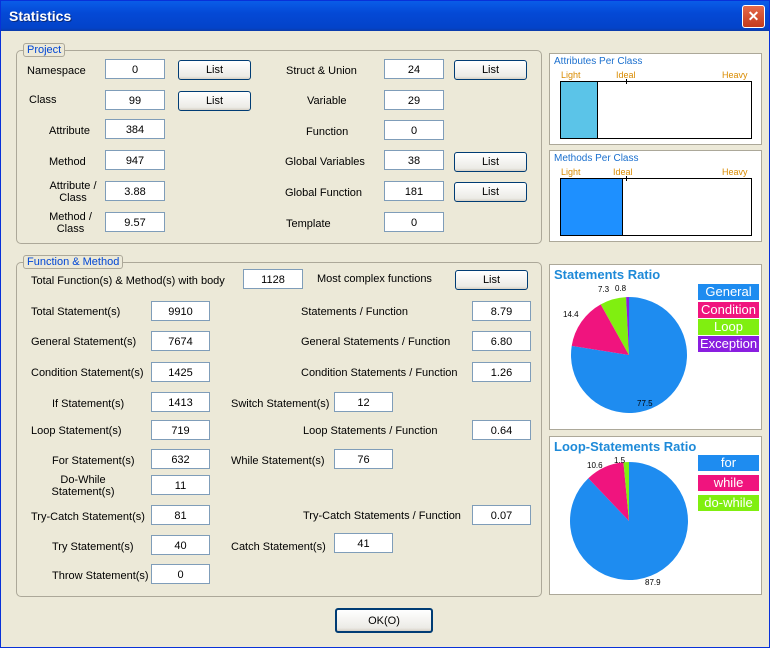 The image size is (770, 648). Describe the element at coordinates (76, 431) in the screenshot. I see `loop-stmt-label: Loop Statement(s)` at that location.